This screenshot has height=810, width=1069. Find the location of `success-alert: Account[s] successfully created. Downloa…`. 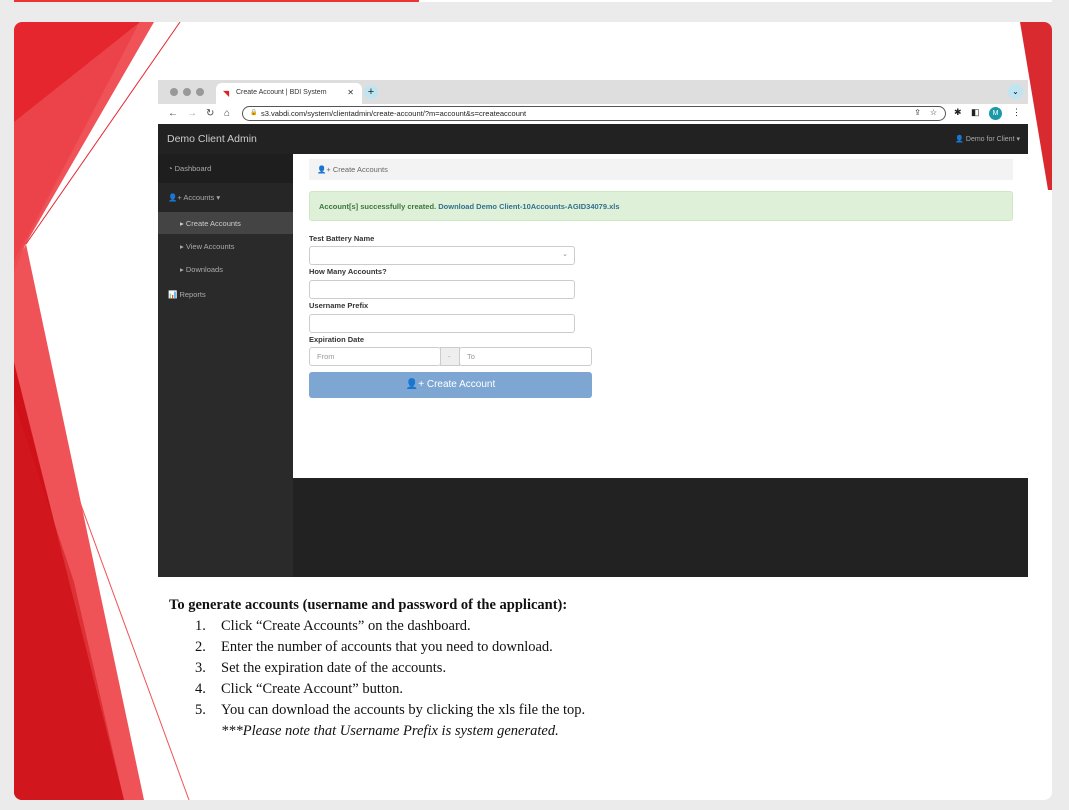

success-alert: Account[s] successfully created. Downloa… is located at coordinates (661, 206).